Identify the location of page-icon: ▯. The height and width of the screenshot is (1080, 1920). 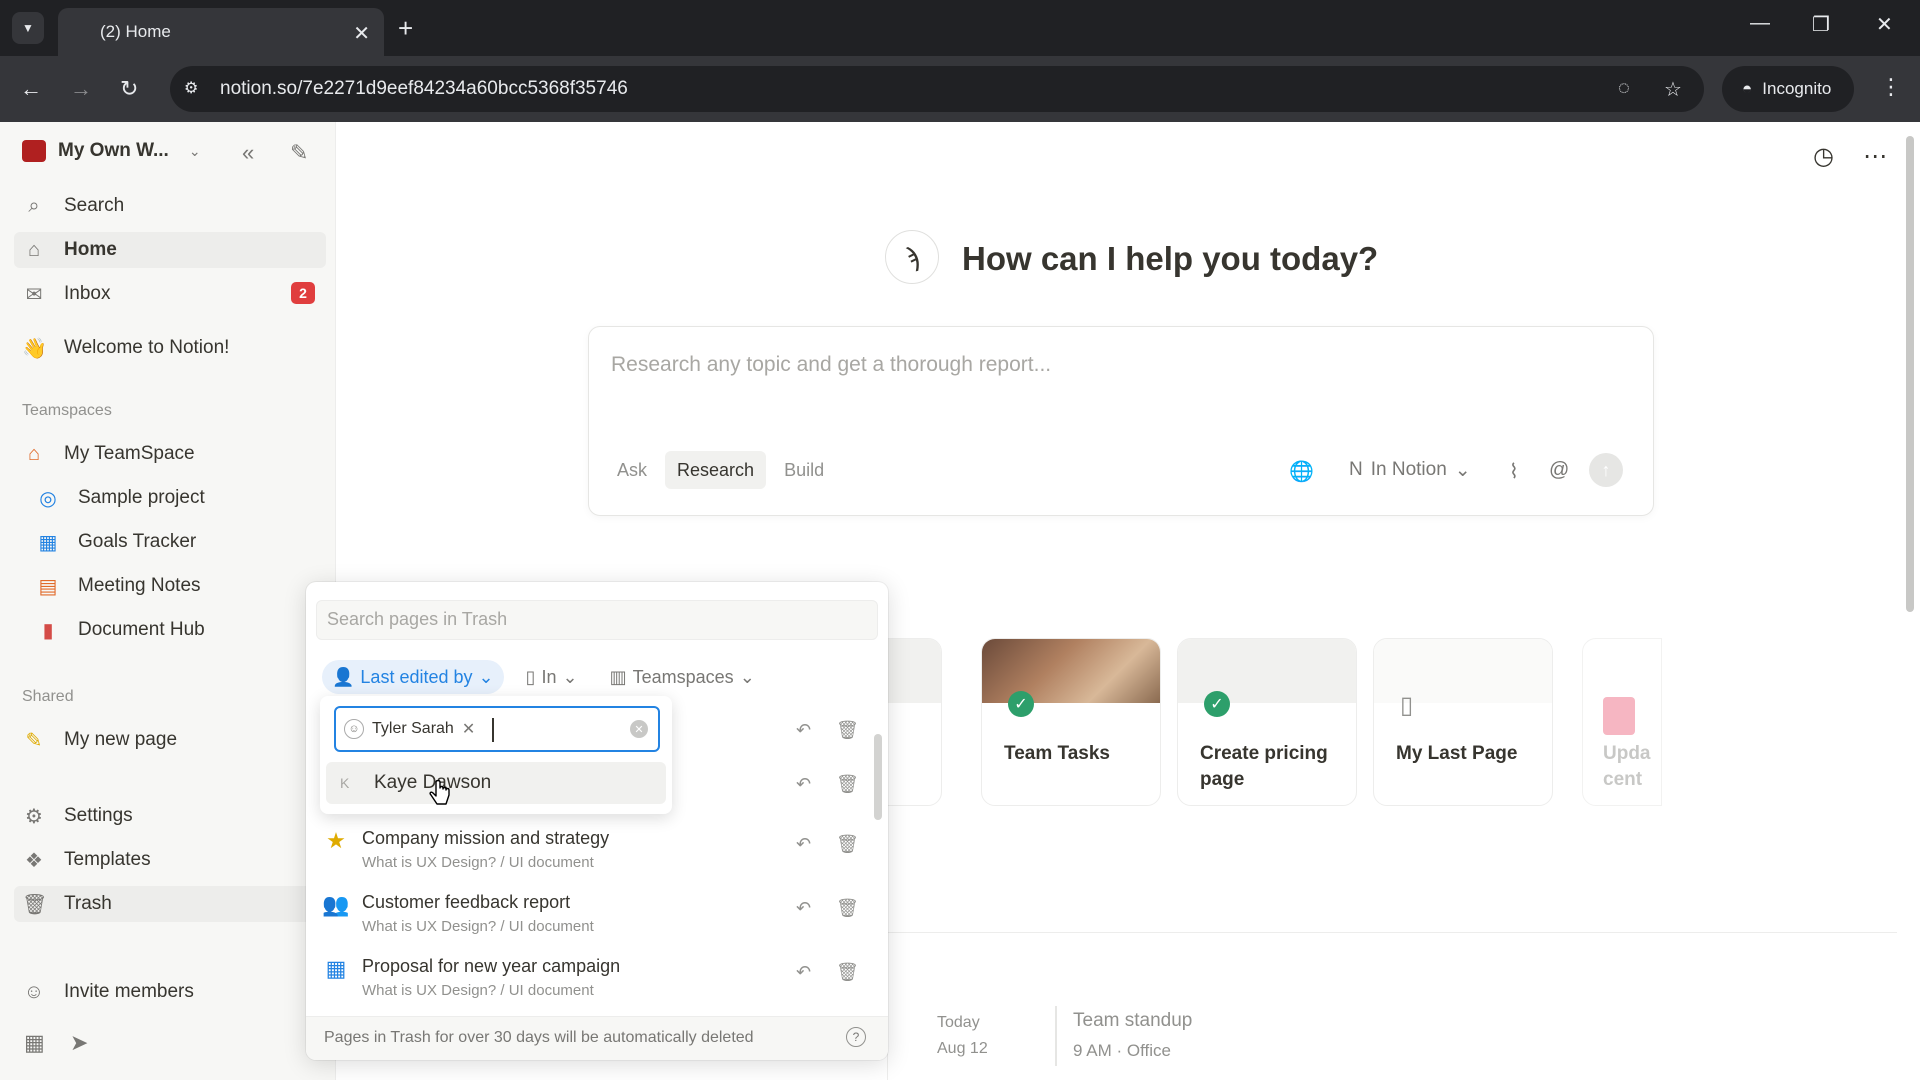
(530, 676).